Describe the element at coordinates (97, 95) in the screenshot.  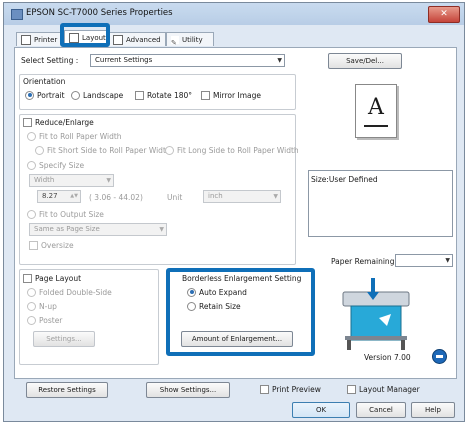
I see `landscape-radio: Landscape` at that location.